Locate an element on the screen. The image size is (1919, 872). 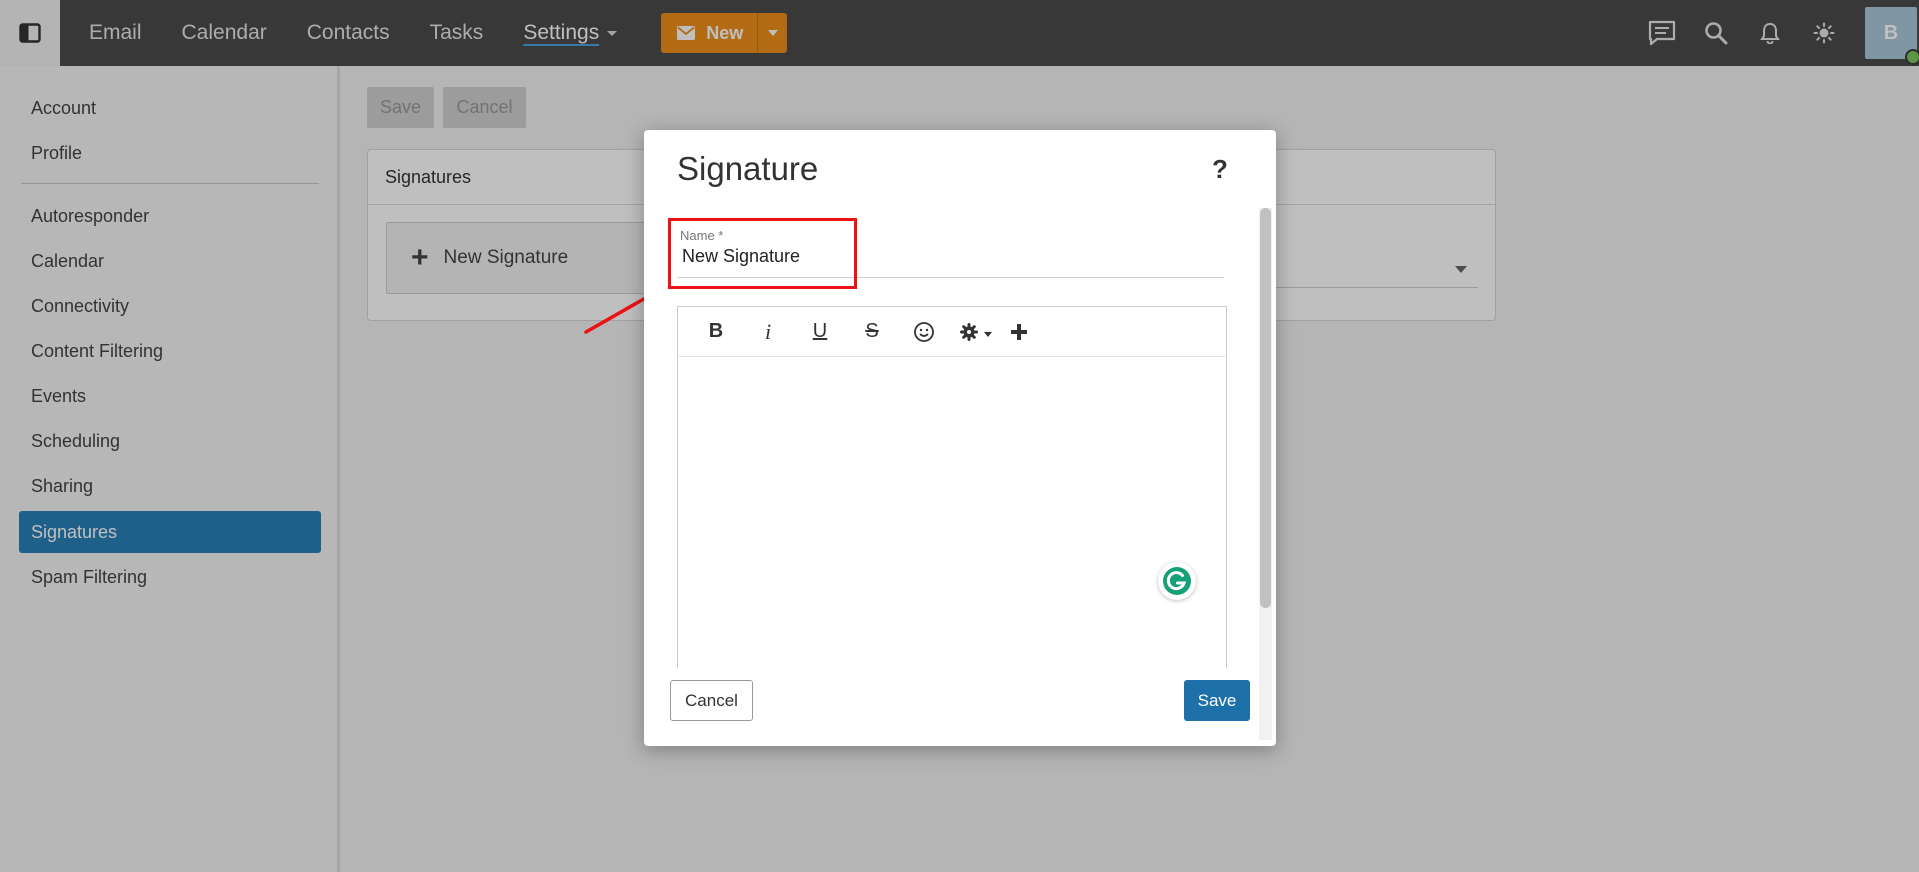
underline-icon: U is located at coordinates (820, 331).